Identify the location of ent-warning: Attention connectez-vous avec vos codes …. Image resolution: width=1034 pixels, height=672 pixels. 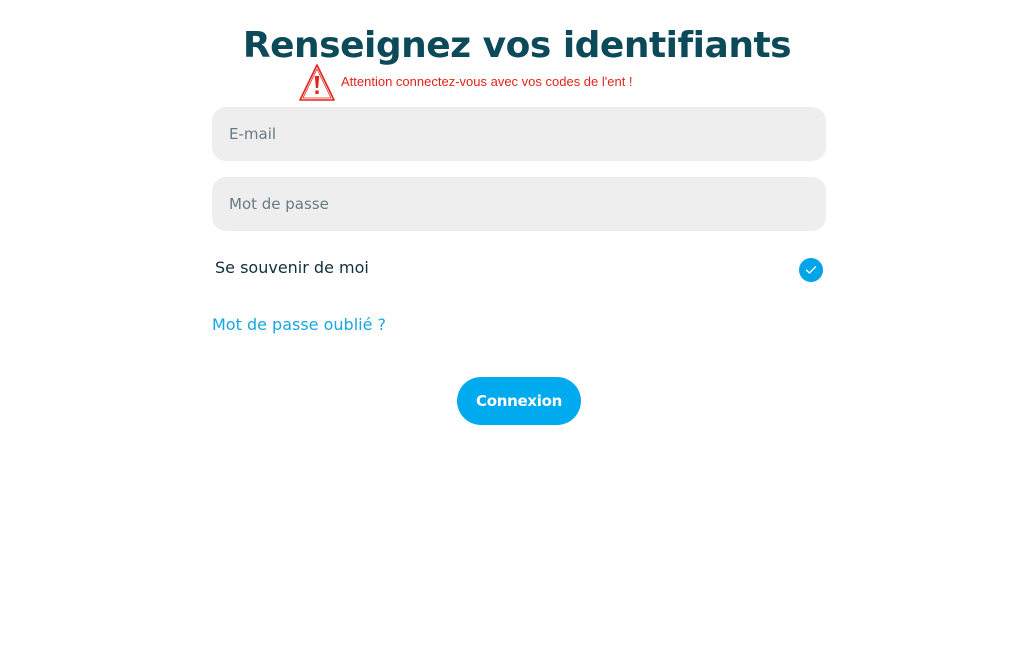
(465, 83).